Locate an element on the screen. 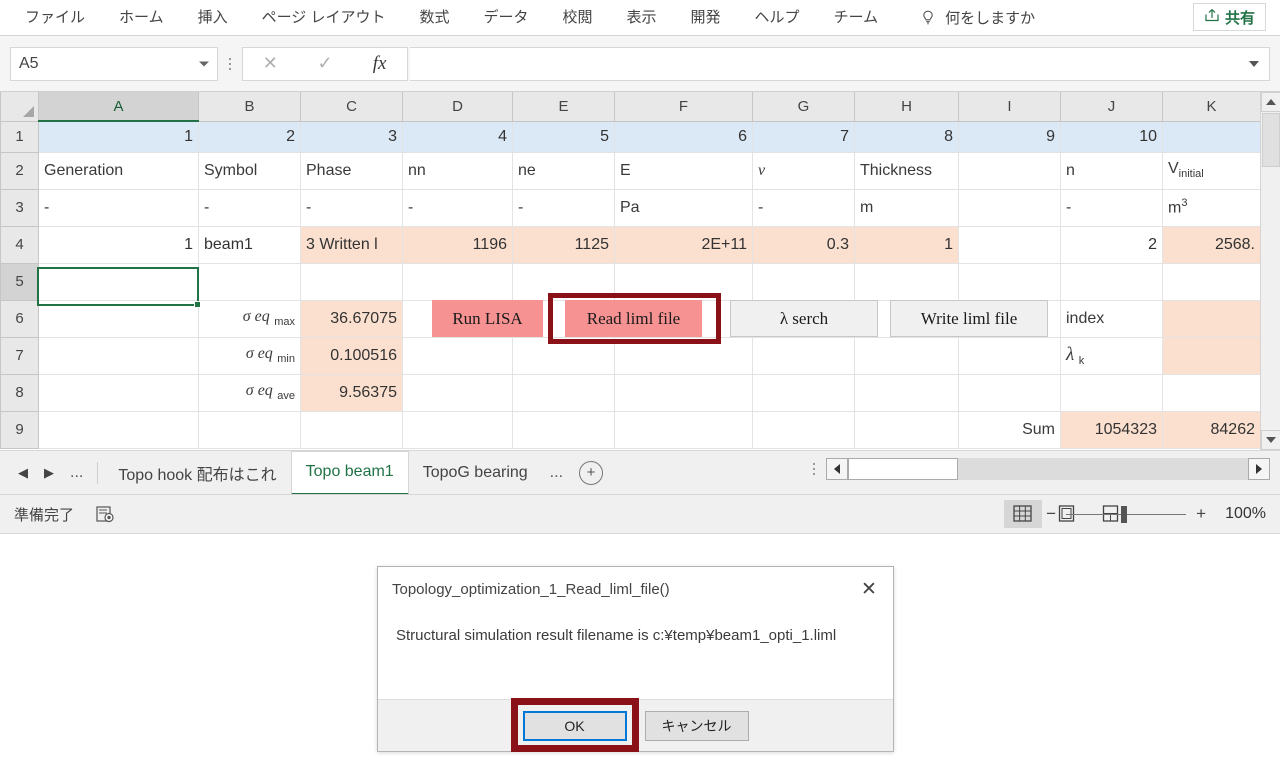  cell-G7 is located at coordinates (803, 355).